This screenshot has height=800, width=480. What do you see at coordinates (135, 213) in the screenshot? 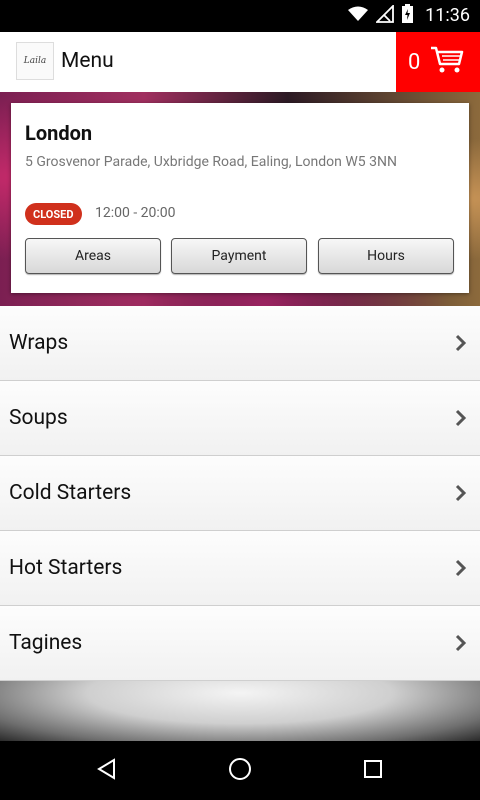
I see `opening-hours: 12:00 - 20:00` at bounding box center [135, 213].